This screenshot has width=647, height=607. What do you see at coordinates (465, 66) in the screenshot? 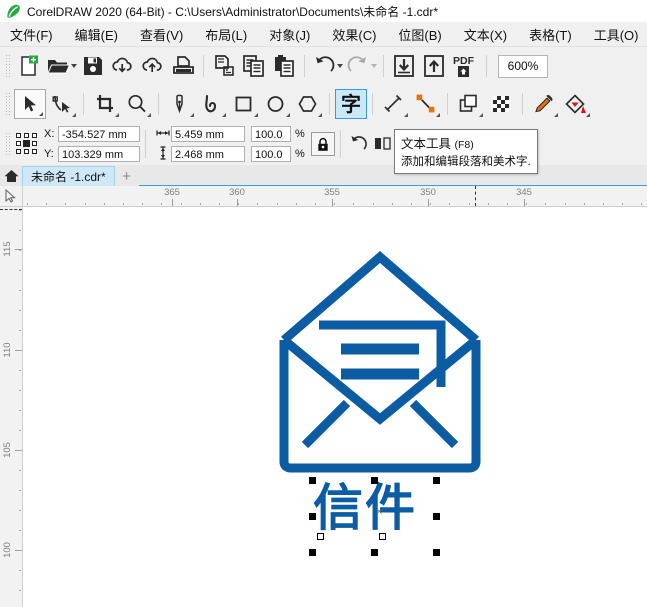
I see `publish-pdf-button: PDF` at bounding box center [465, 66].